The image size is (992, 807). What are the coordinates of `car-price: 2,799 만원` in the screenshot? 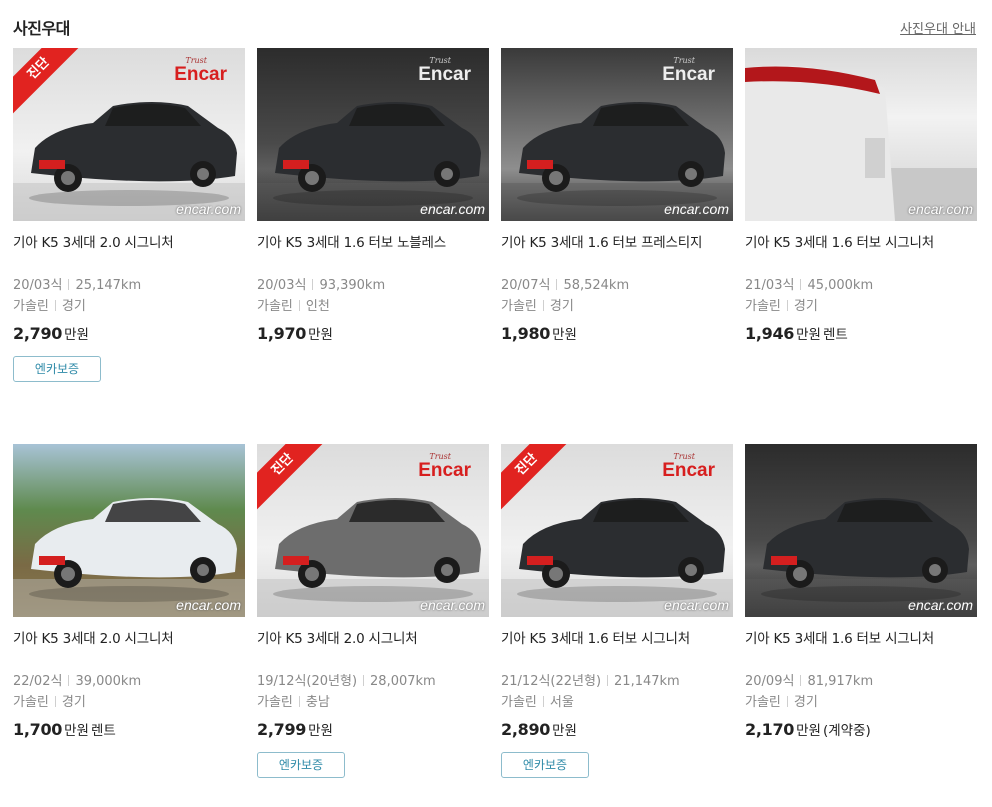 It's located at (373, 729).